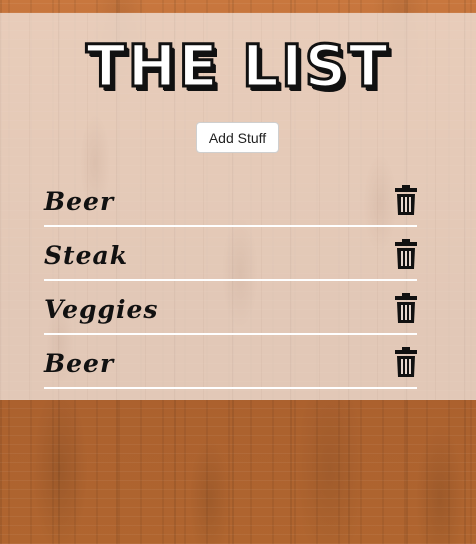  I want to click on list-item: Steak, so click(230, 254).